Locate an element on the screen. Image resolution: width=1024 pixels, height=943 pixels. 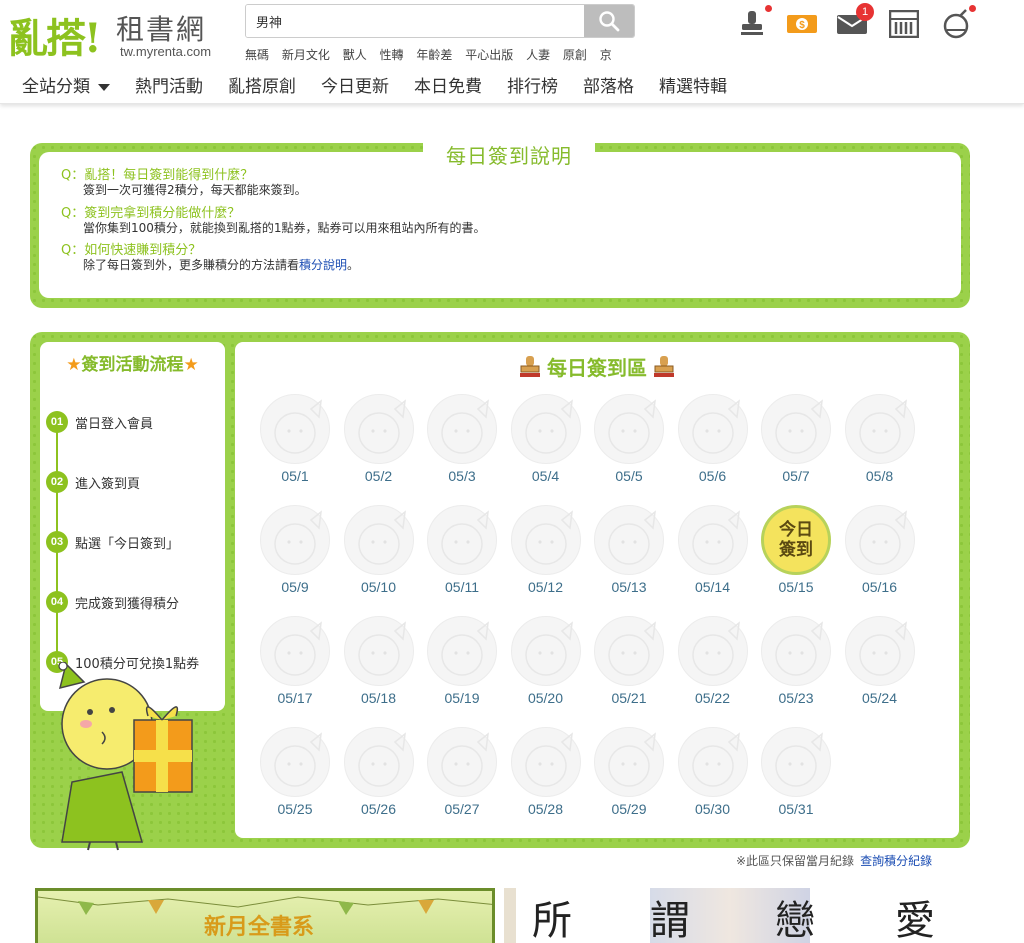
hot-tag: 人妻 is located at coordinates (538, 55).